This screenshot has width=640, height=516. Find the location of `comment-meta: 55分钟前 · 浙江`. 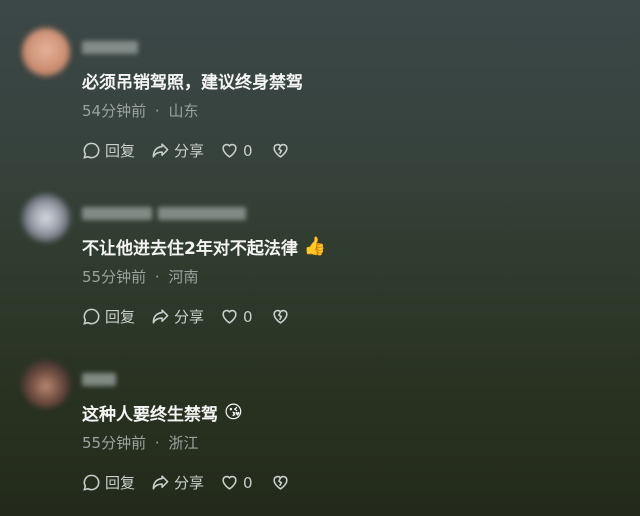

comment-meta: 55分钟前 · 浙江 is located at coordinates (140, 442).